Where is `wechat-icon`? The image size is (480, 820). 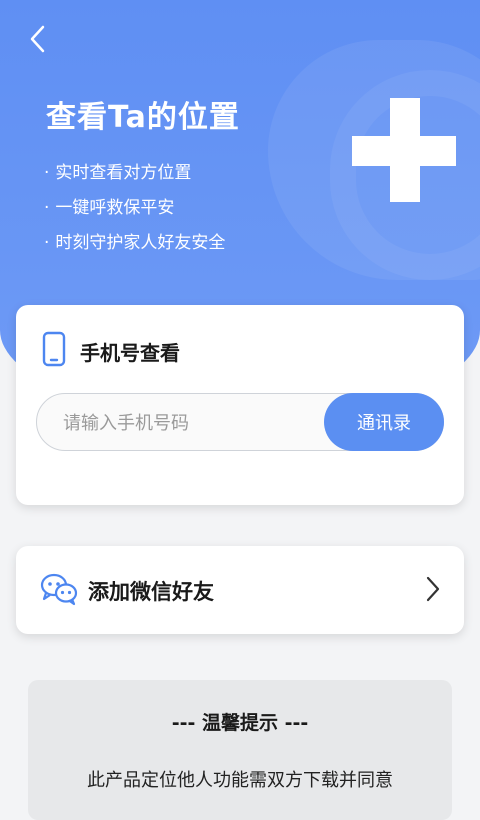
wechat-icon is located at coordinates (59, 591).